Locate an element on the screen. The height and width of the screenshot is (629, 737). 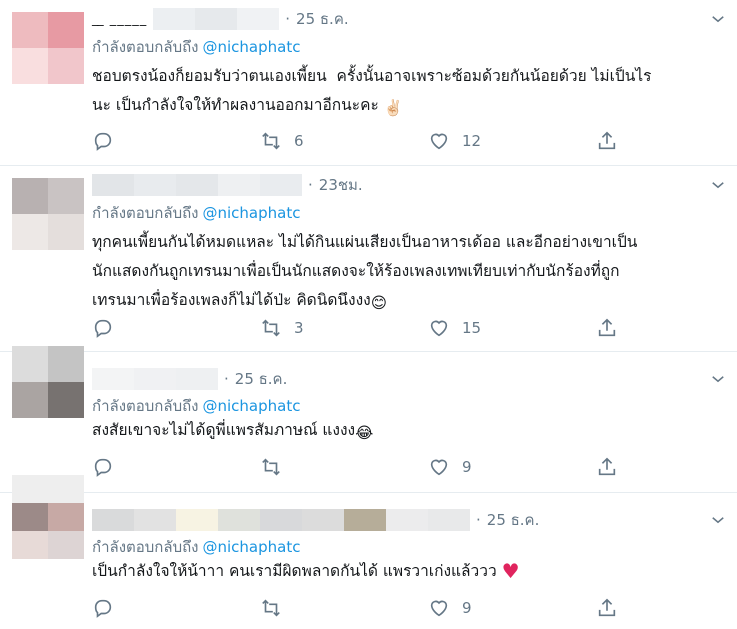
retweet-button: 3 is located at coordinates (344, 328).